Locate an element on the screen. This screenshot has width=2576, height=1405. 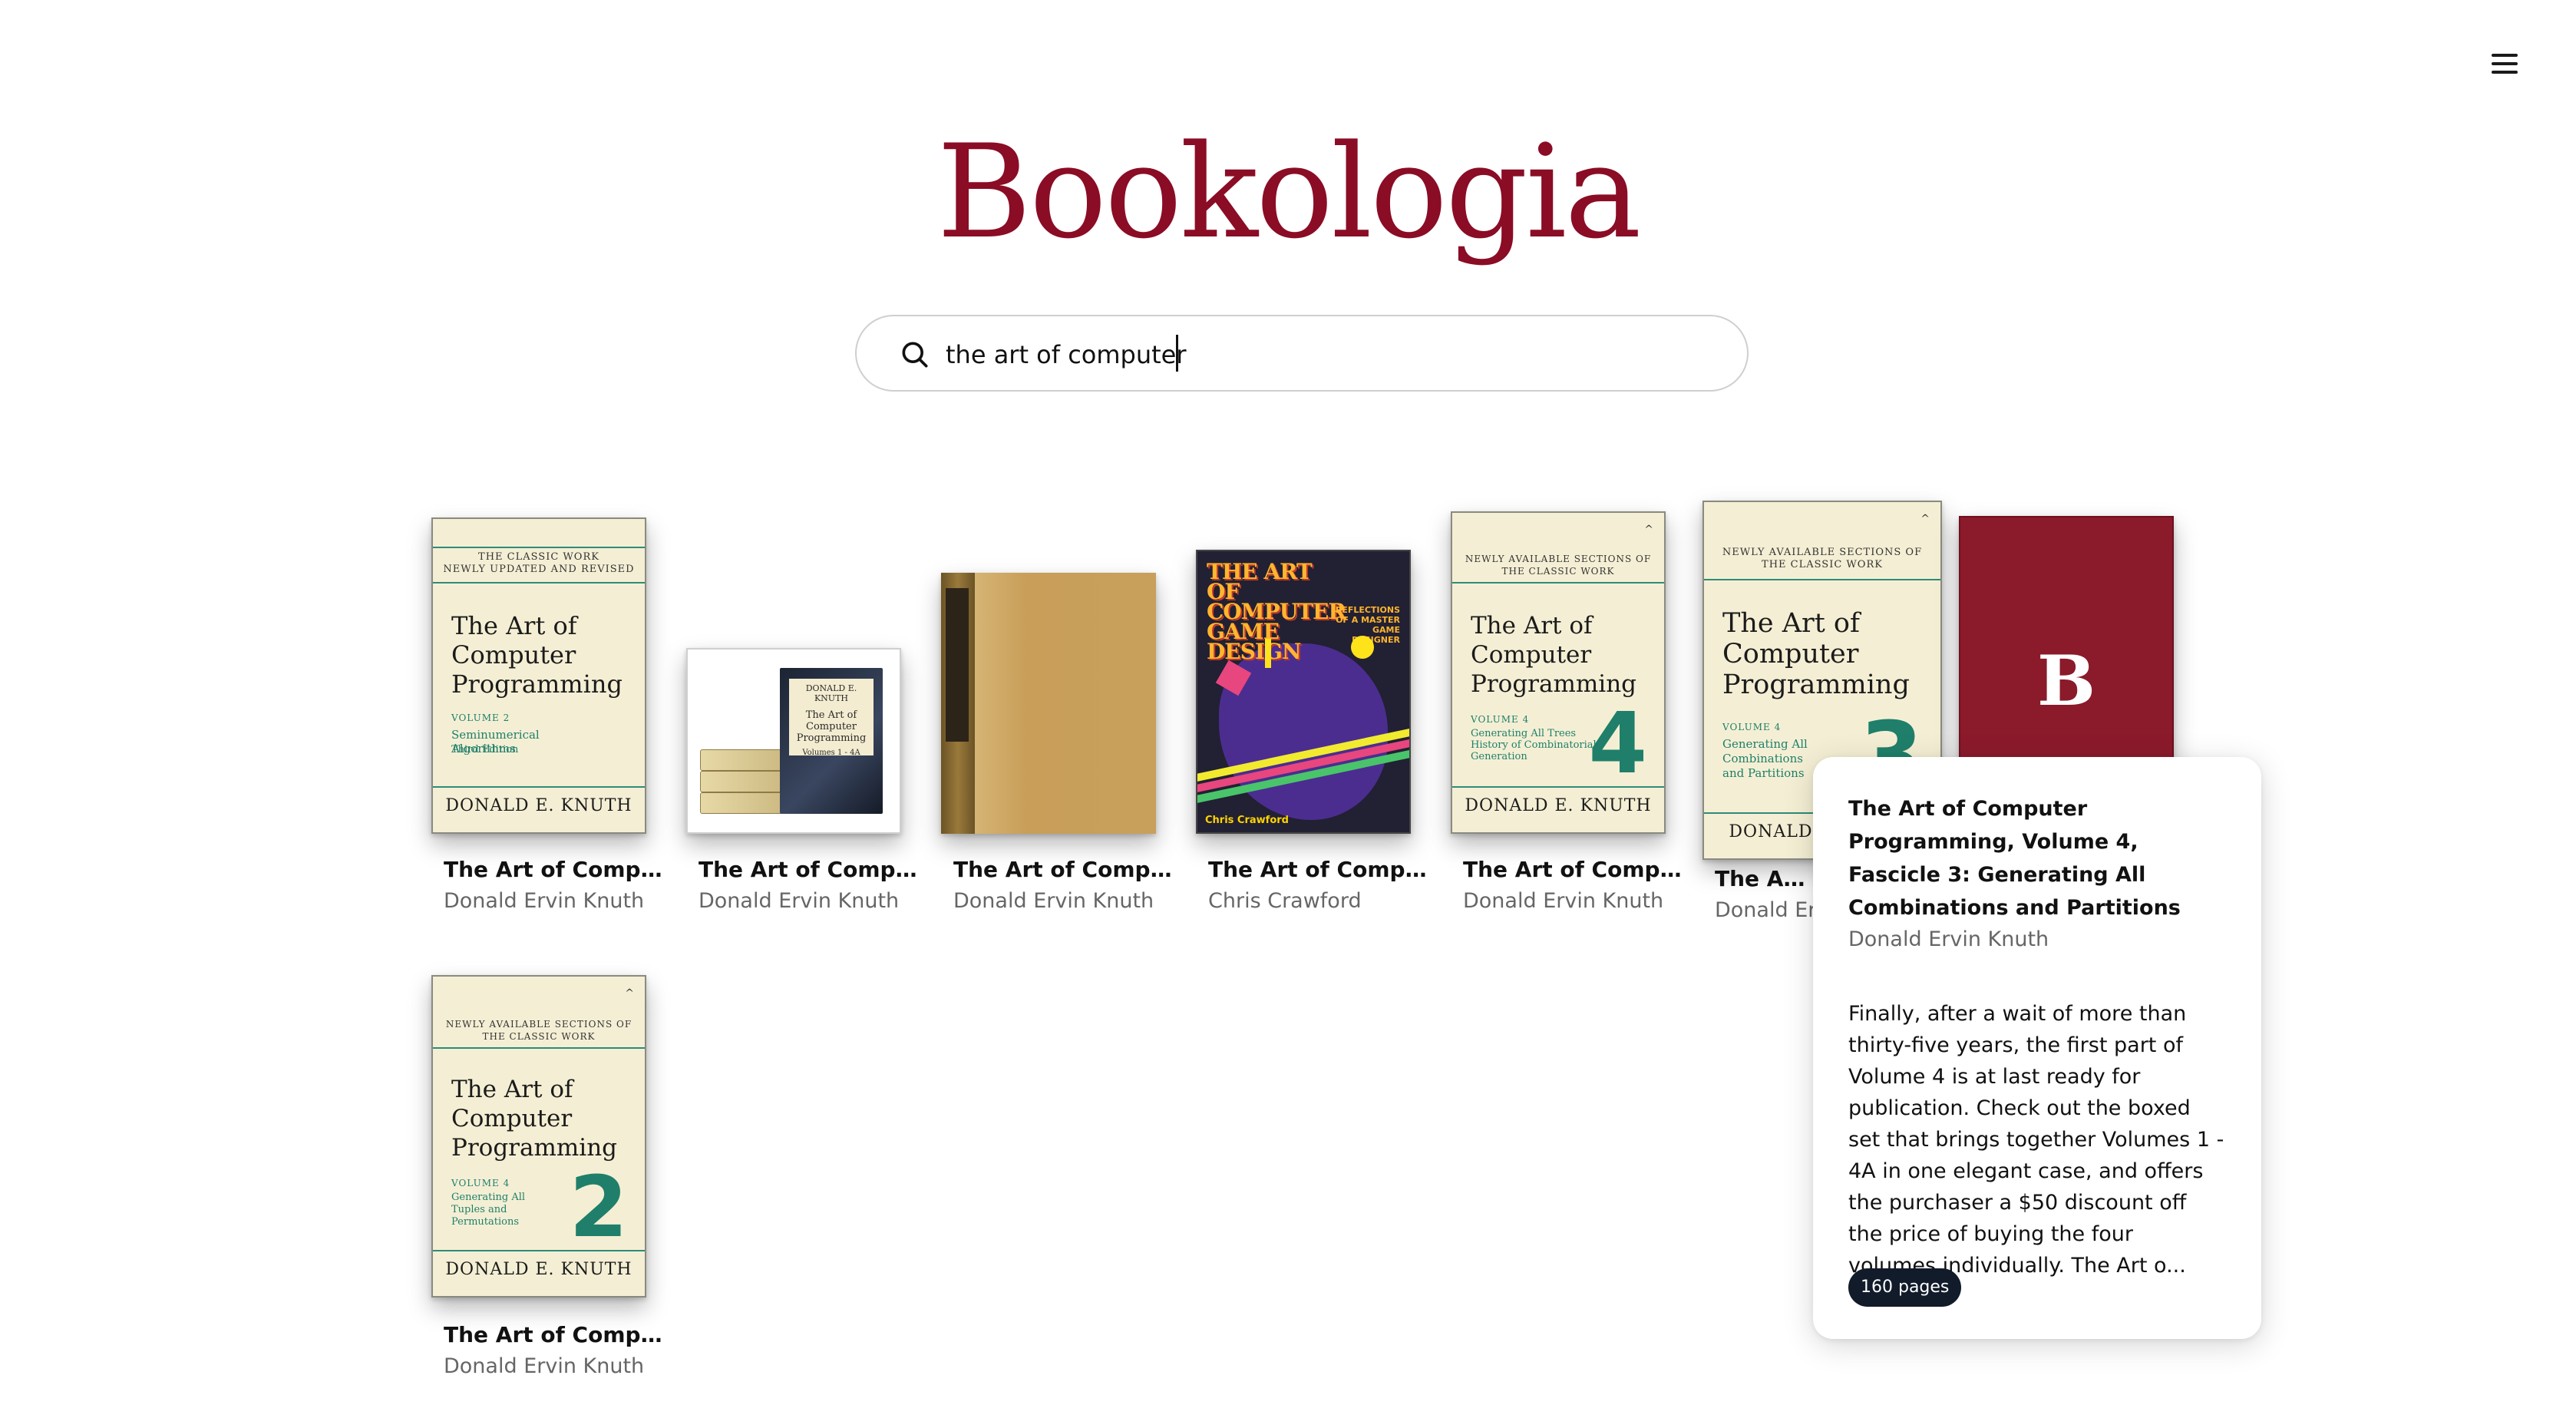
book-author: Chris Crawford is located at coordinates (1285, 901).